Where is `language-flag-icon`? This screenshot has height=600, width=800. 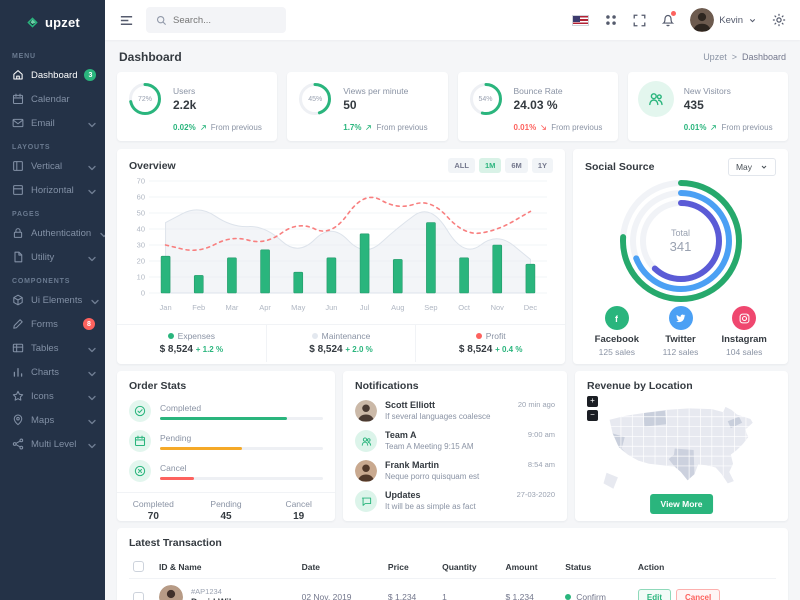 language-flag-icon is located at coordinates (581, 20).